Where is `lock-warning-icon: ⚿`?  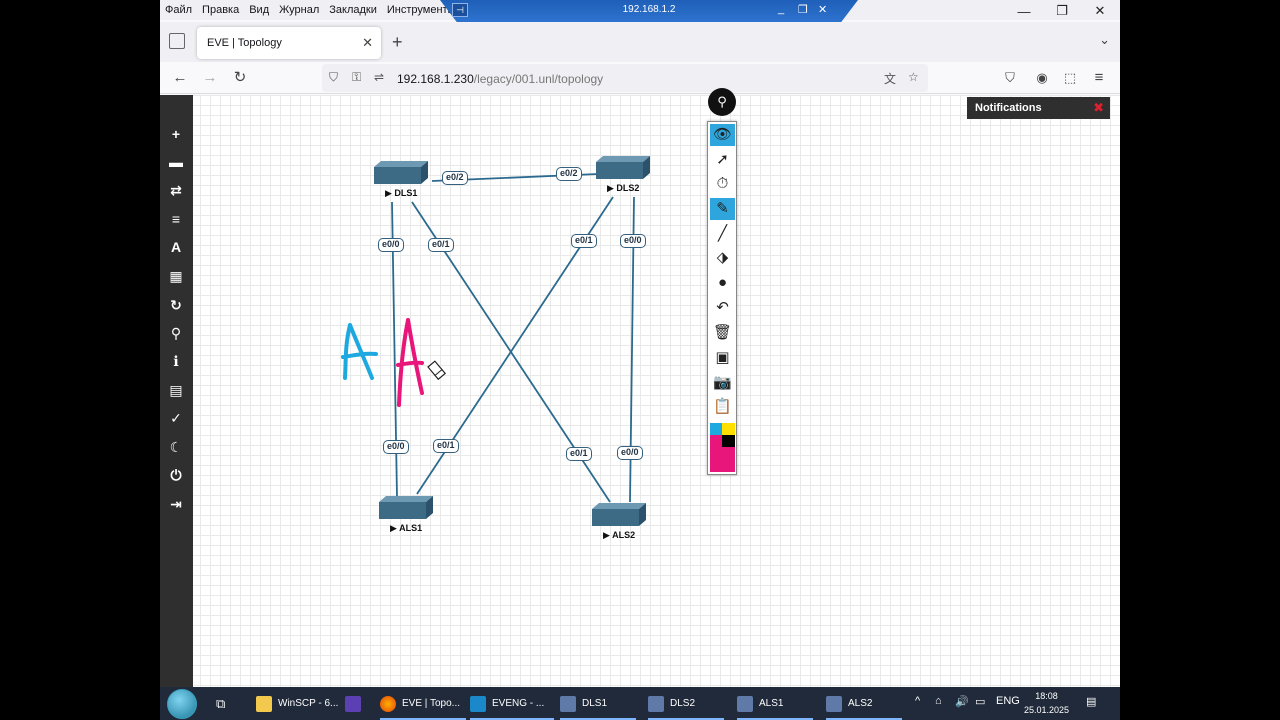 lock-warning-icon: ⚿ is located at coordinates (356, 77).